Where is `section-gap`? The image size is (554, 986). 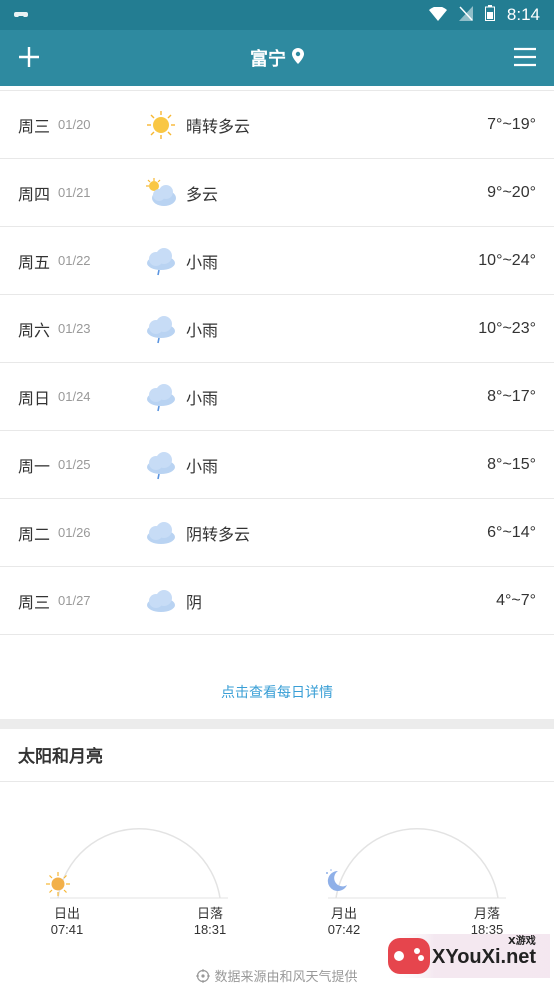
section-gap is located at coordinates (277, 724).